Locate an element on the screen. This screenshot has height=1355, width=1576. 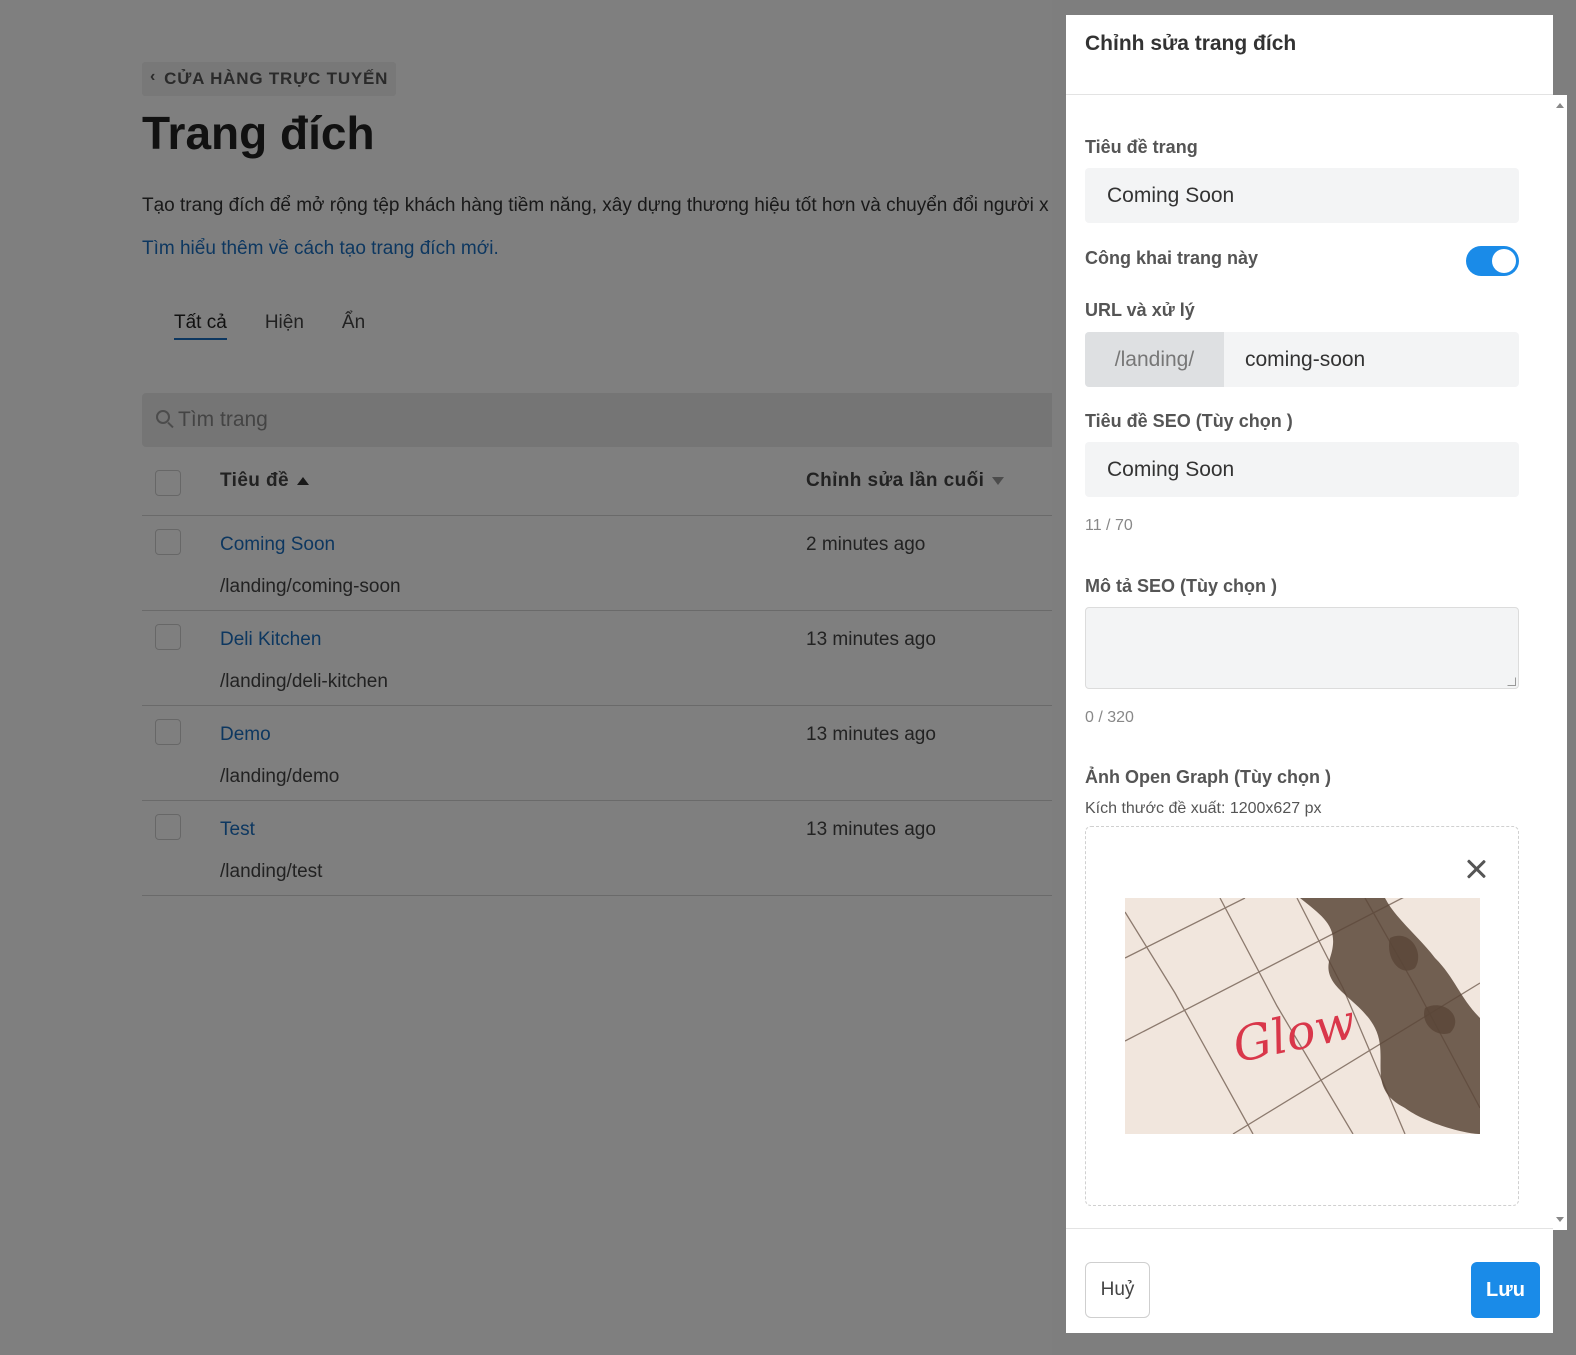
seo-description-label: Mô tả SEO (Tùy chọn ) is located at coordinates (1181, 586).